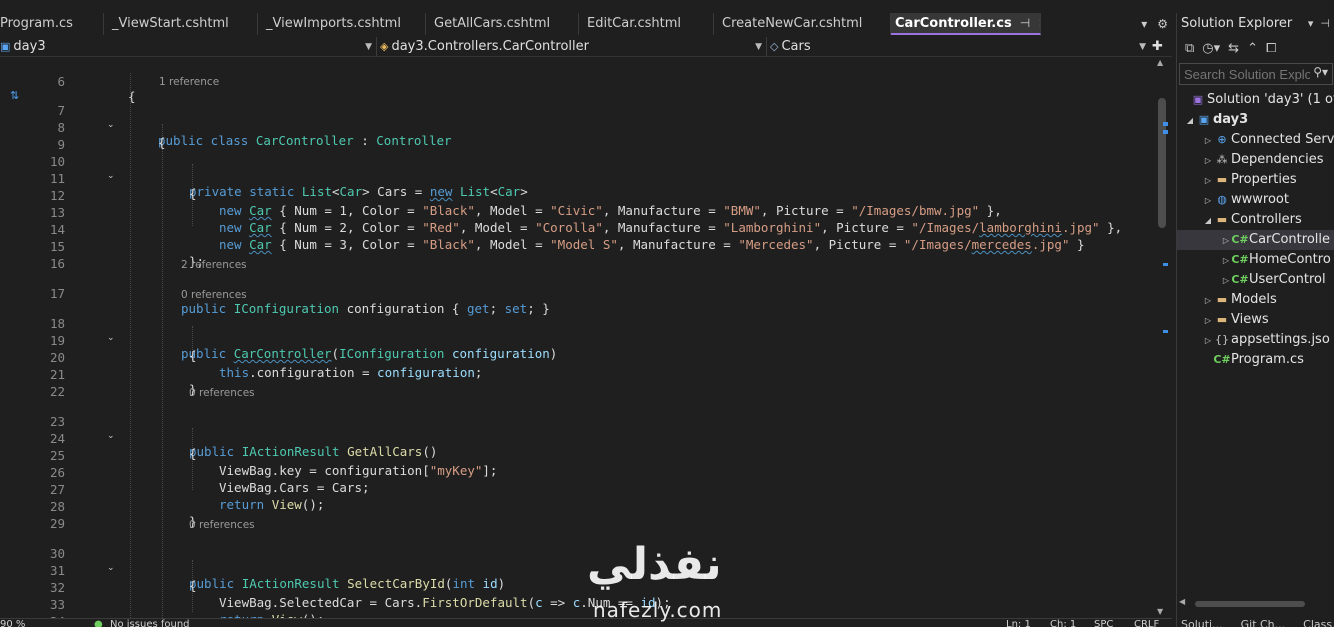 The width and height of the screenshot is (1334, 627). What do you see at coordinates (502, 24) in the screenshot?
I see `tab-getallcars: GetAllCars.cshtml` at bounding box center [502, 24].